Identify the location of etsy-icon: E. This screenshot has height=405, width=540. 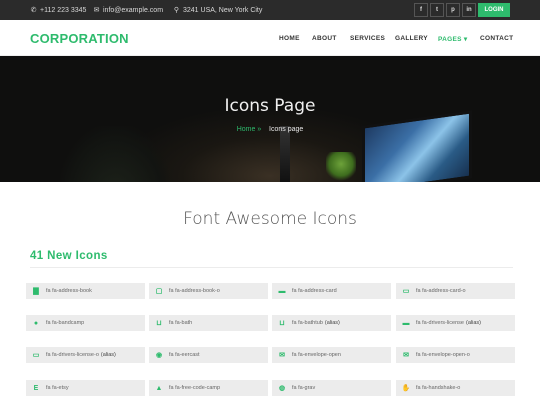
(36, 388).